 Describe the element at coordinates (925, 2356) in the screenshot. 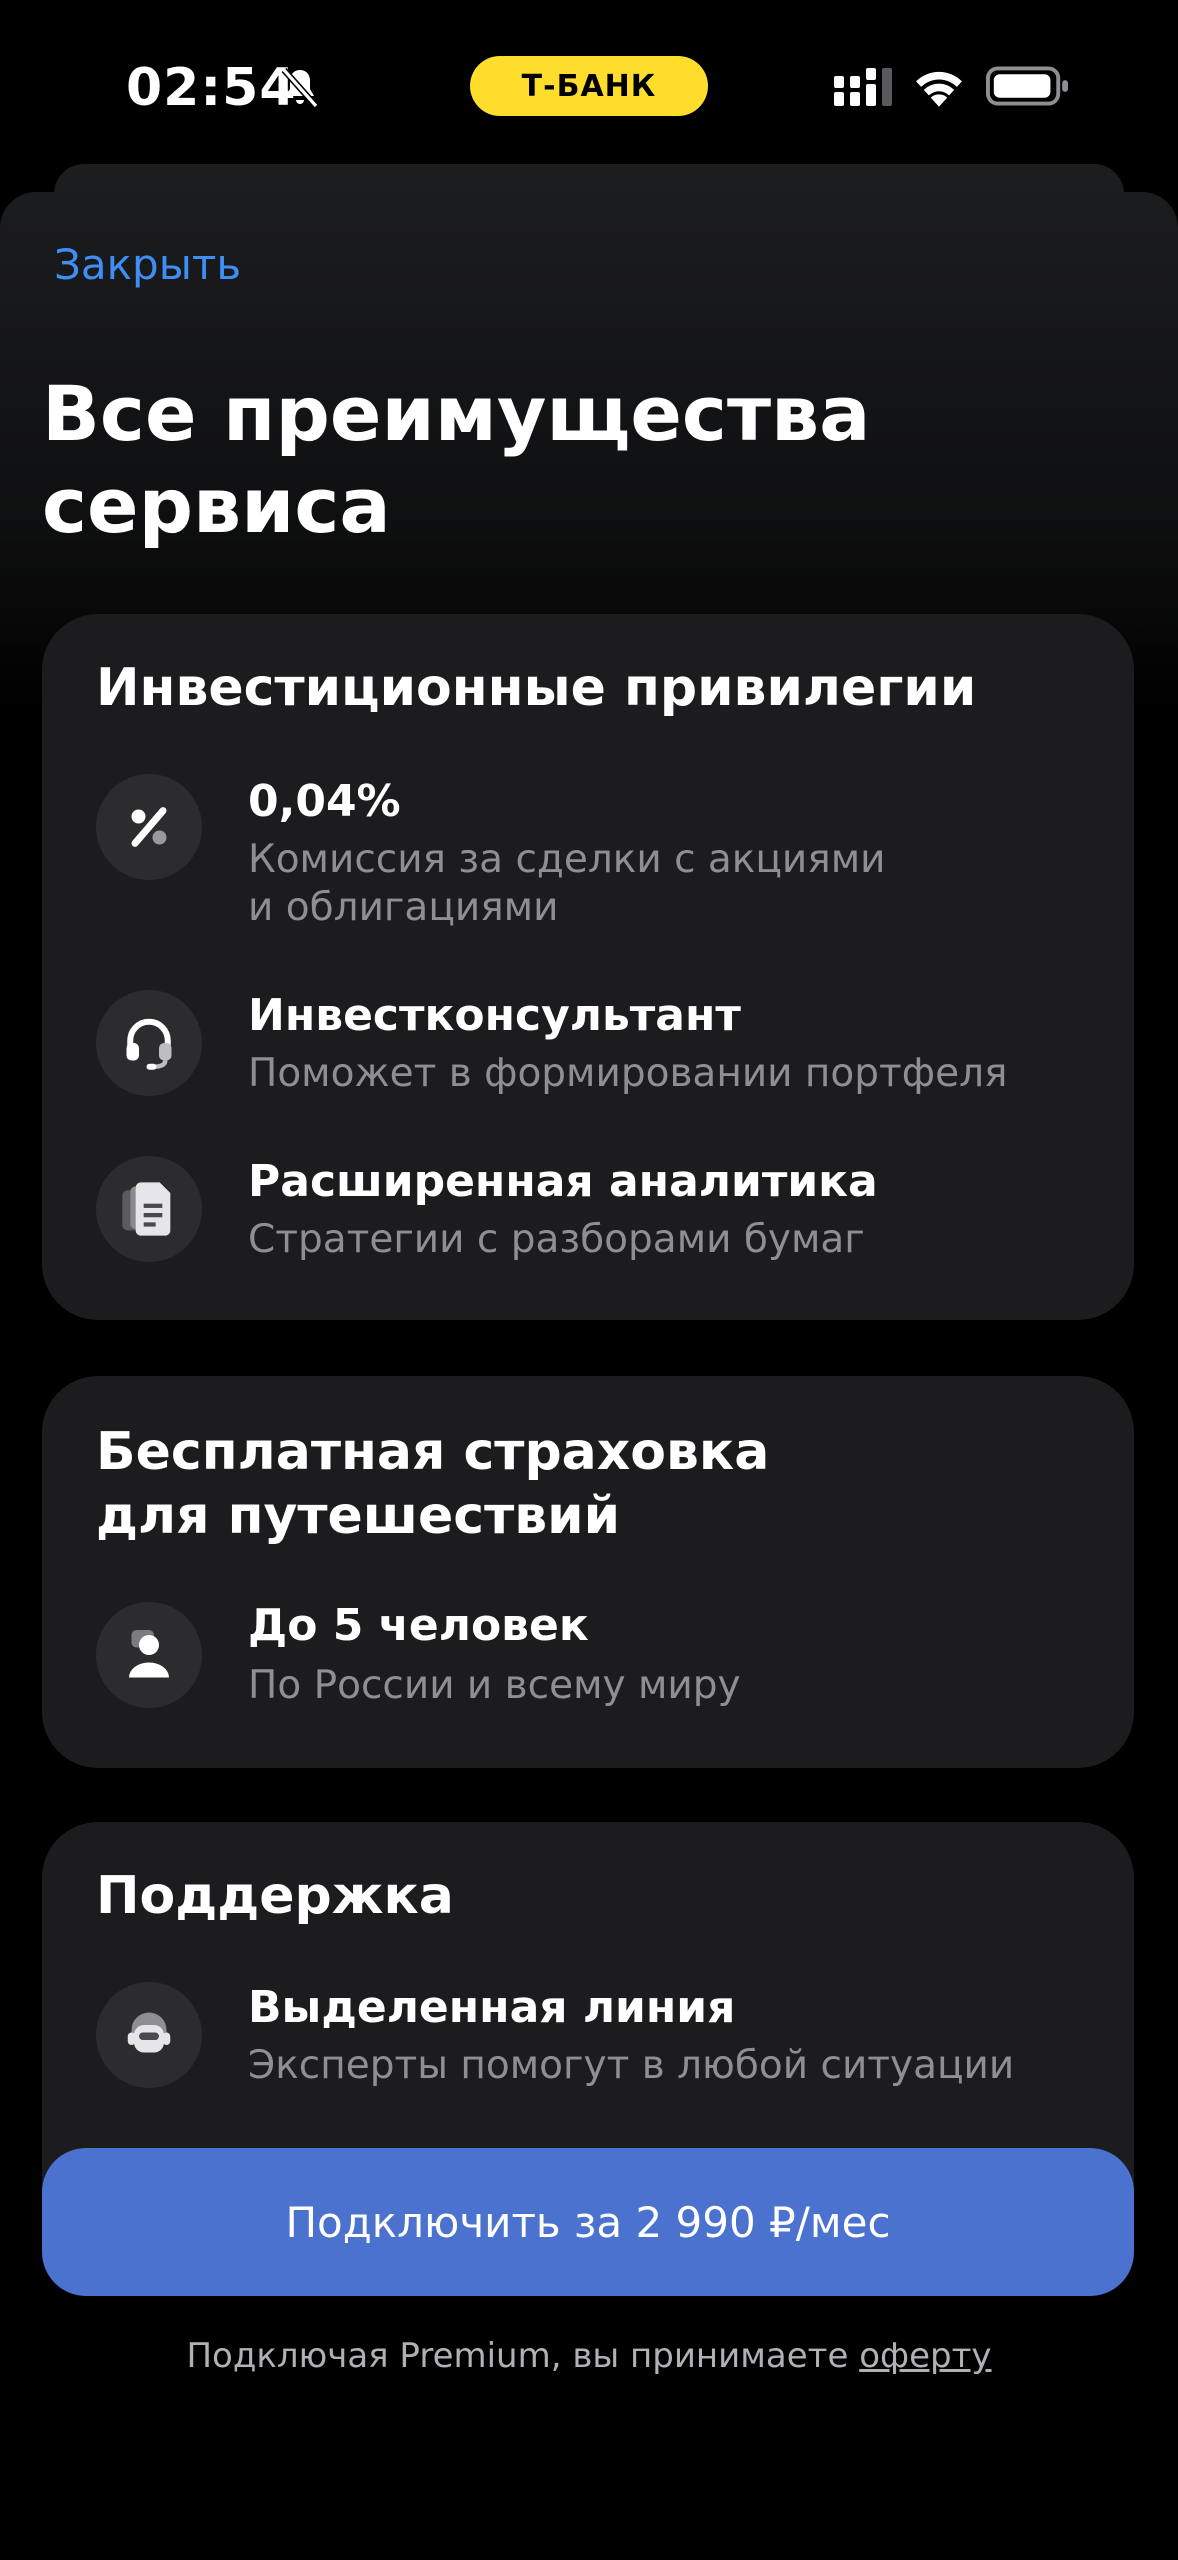

I see `offer-link: оферту` at that location.